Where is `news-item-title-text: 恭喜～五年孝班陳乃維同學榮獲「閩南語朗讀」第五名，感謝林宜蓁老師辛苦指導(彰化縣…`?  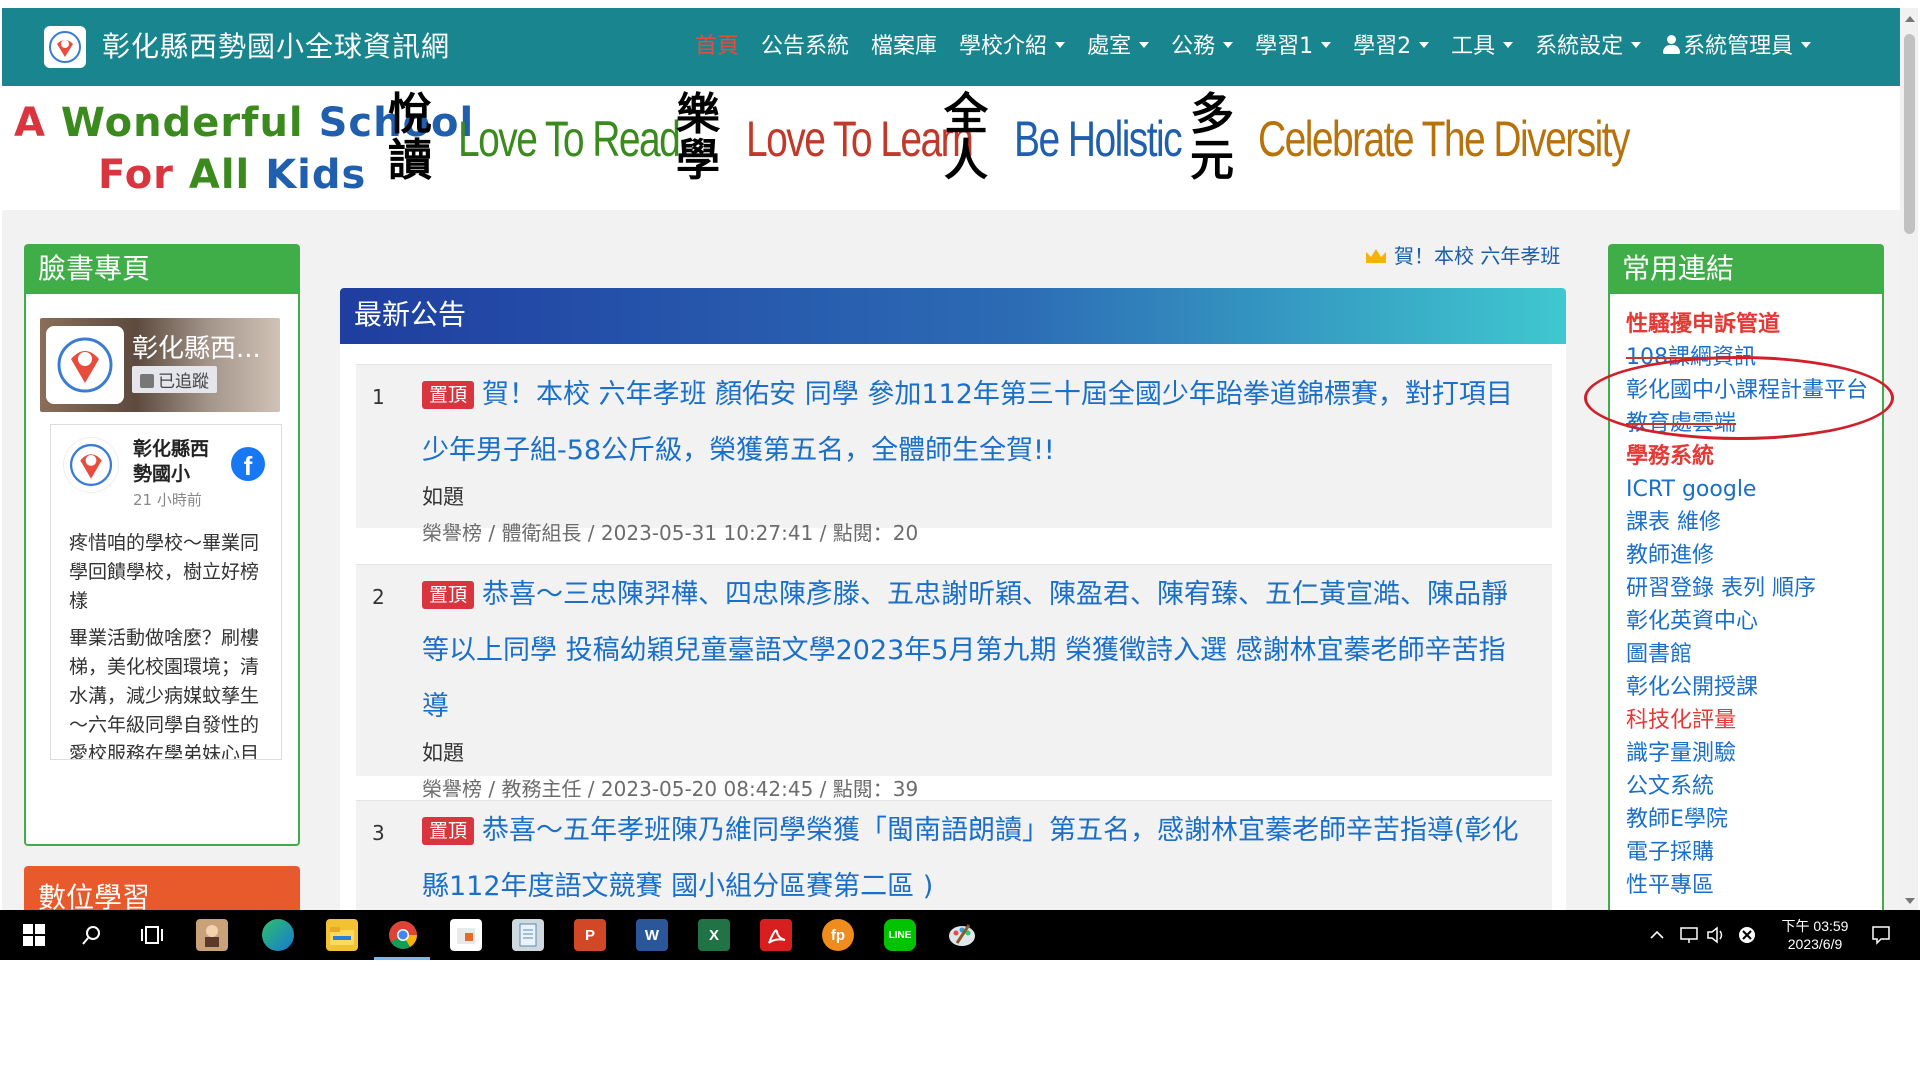
news-item-title-text: 恭喜～五年孝班陳乃維同學榮獲「閩南語朗讀」第五名，感謝林宜蓁老師辛苦指導(彰化縣… is located at coordinates (970, 858).